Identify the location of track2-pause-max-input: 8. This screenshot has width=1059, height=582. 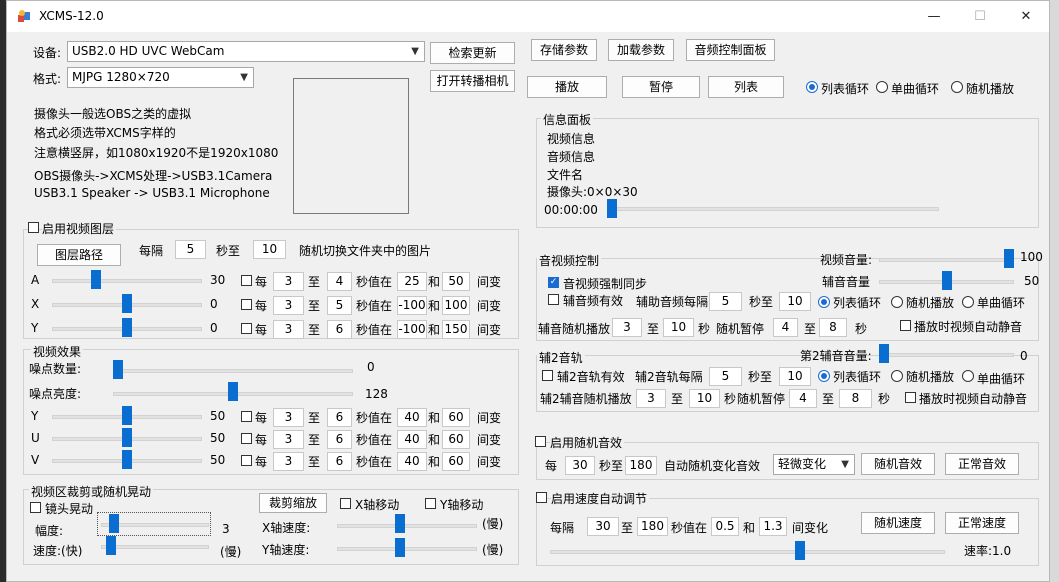
(855, 398).